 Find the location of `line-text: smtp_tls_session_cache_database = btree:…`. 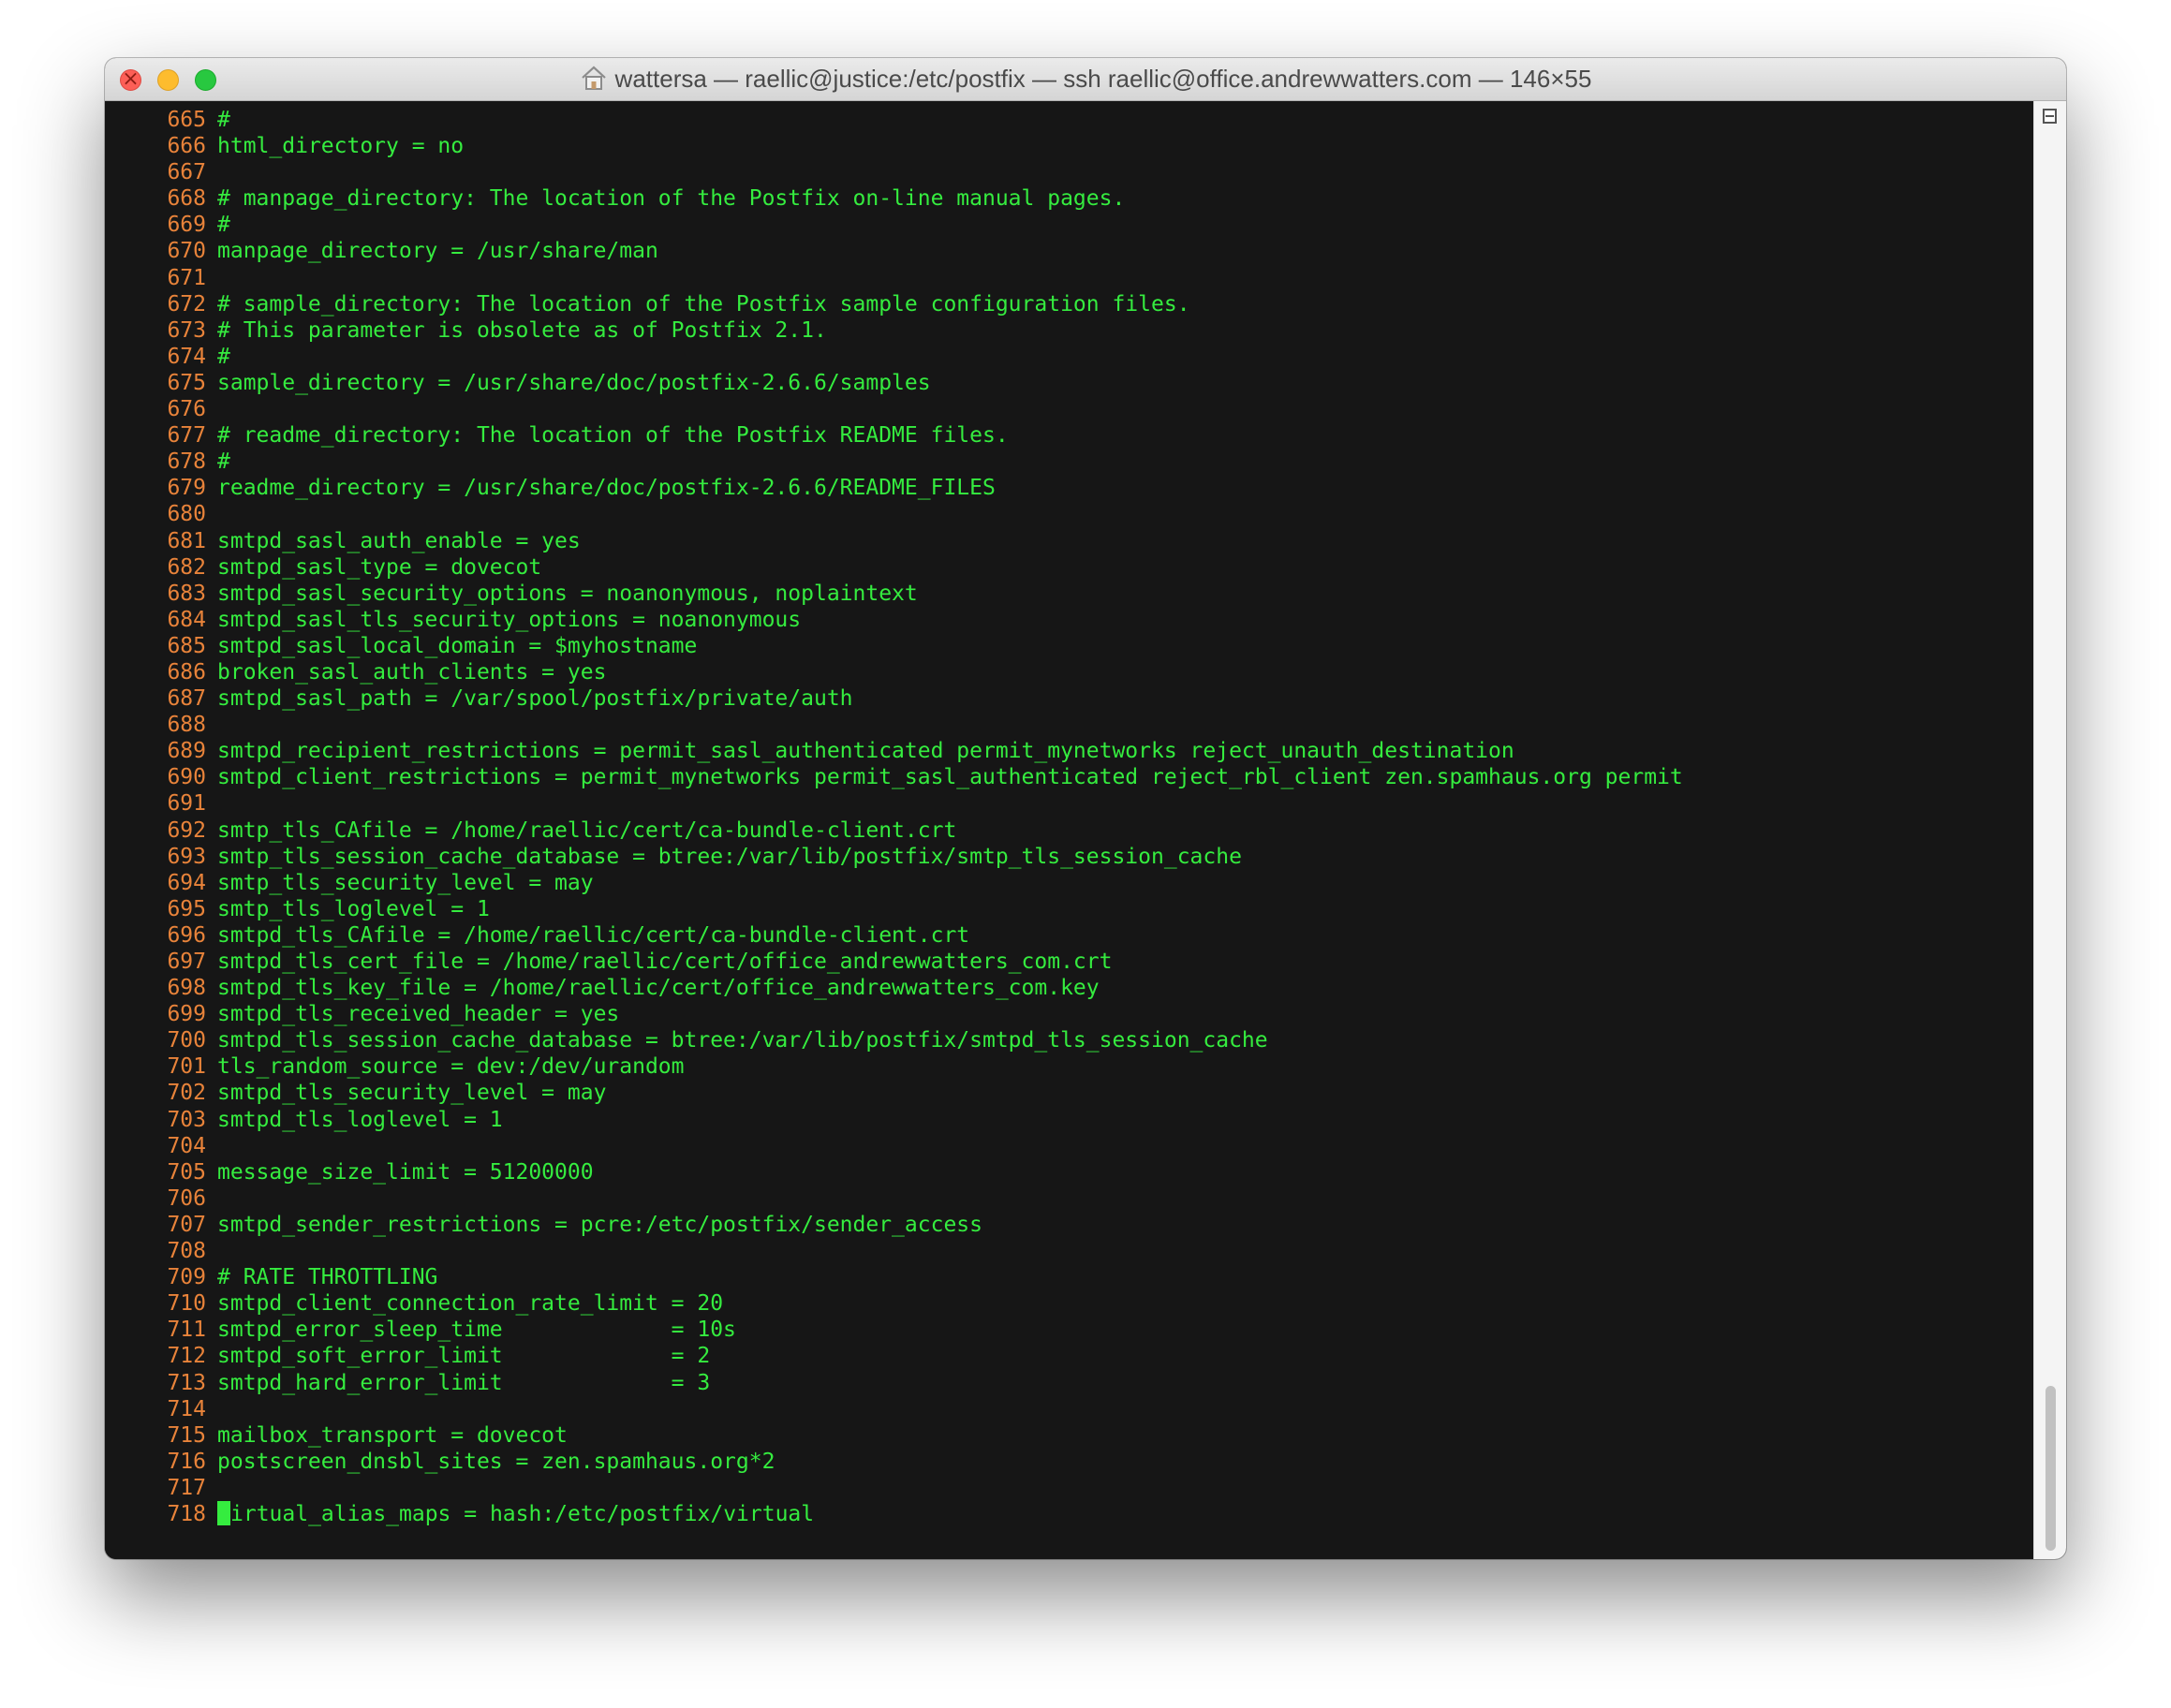

line-text: smtp_tls_session_cache_database = btree:… is located at coordinates (729, 856).